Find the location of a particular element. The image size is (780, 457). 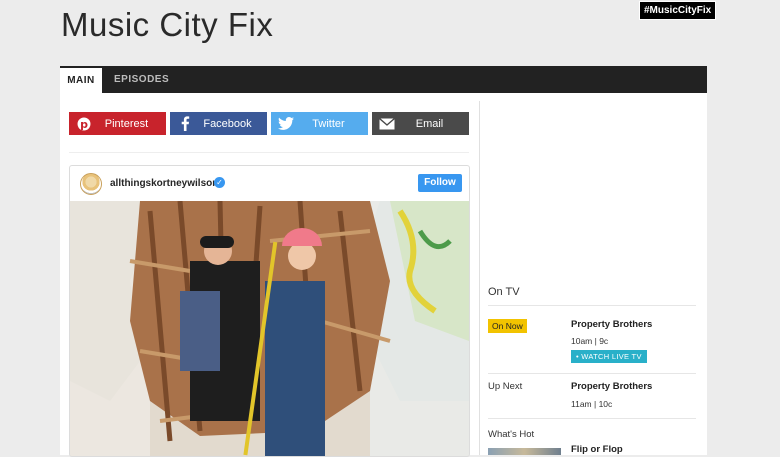

pinterest-label: Pinterest is located at coordinates (126, 123).